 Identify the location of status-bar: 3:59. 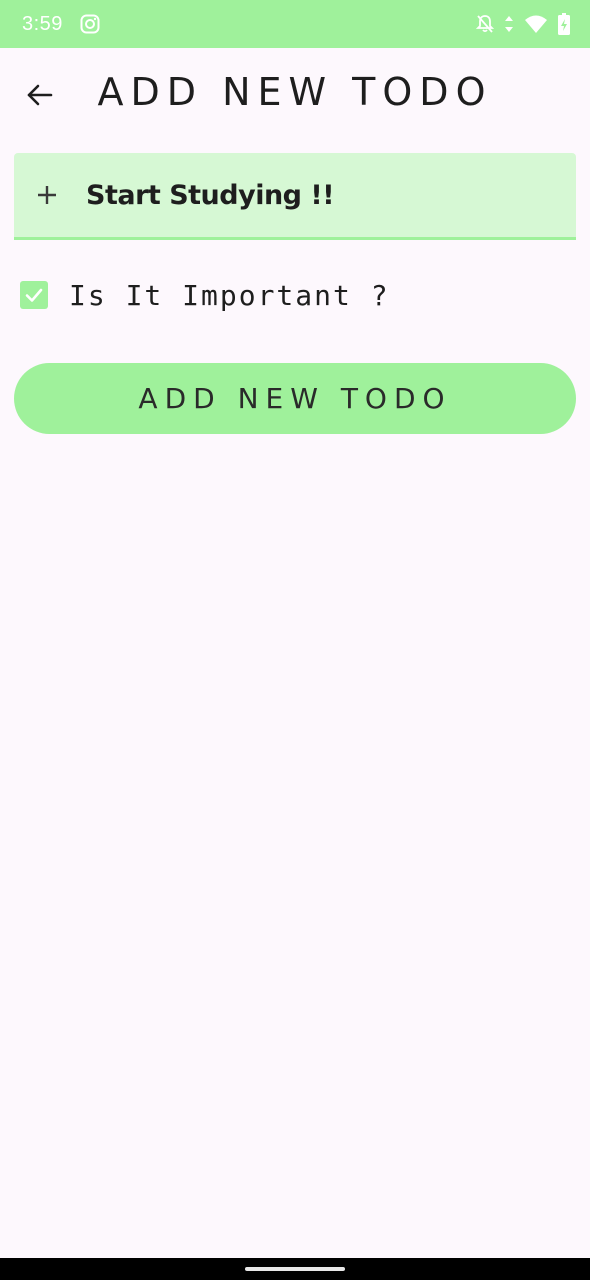
(295, 24).